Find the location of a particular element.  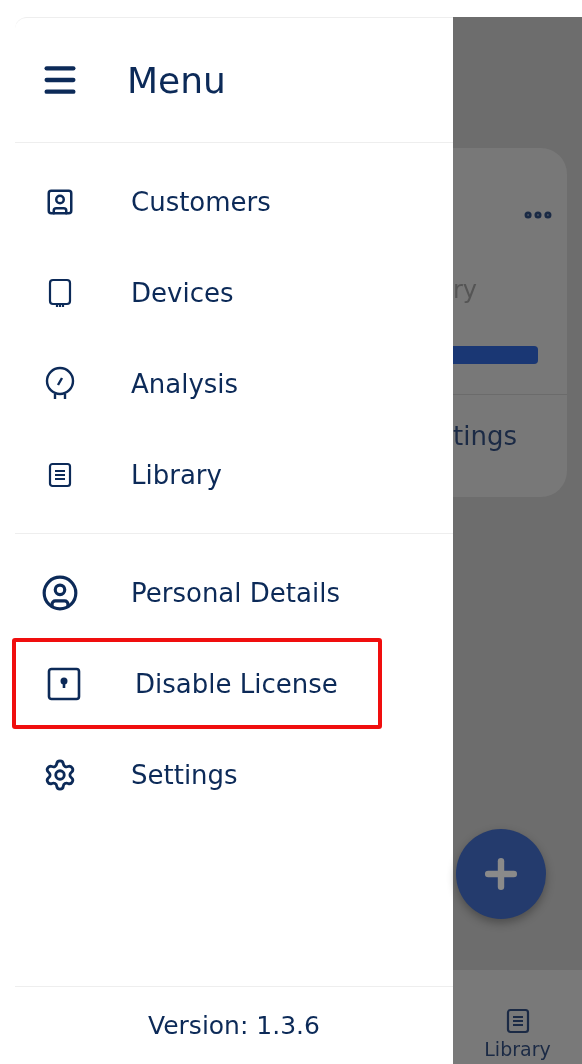

menu-item: Devices is located at coordinates (196, 292).